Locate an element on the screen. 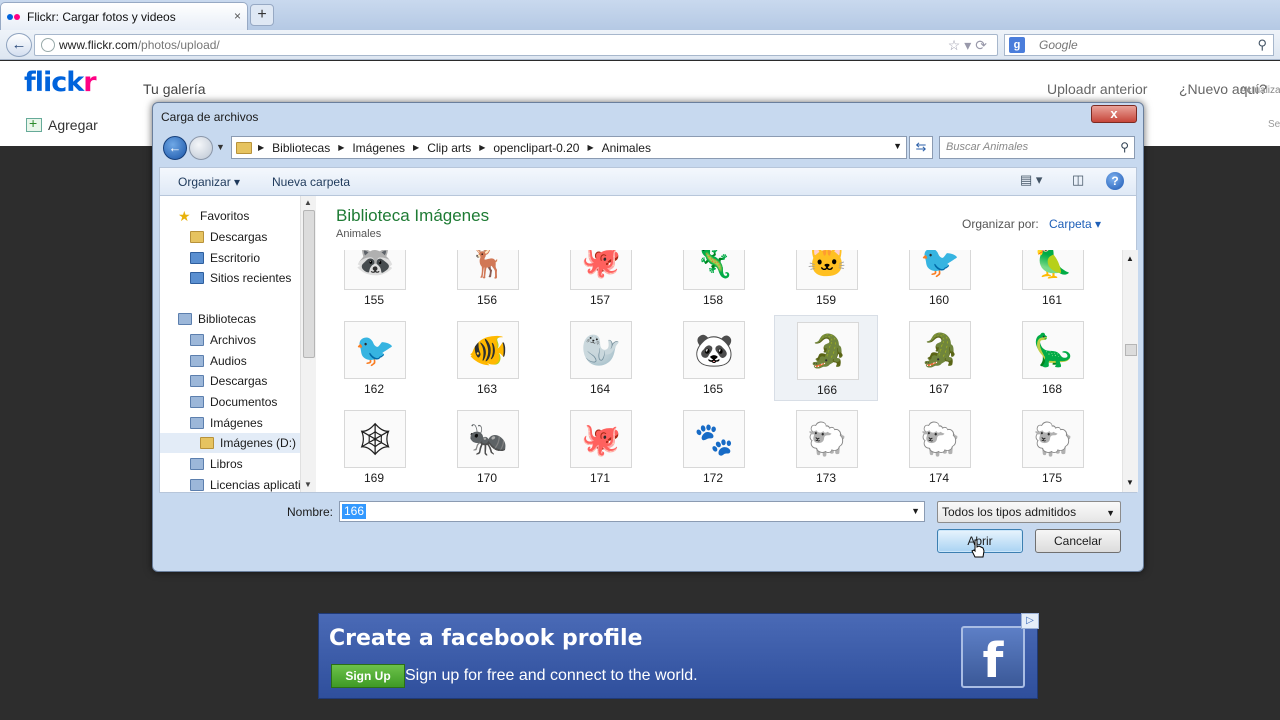  file-item: 🐜 170 is located at coordinates (487, 447).